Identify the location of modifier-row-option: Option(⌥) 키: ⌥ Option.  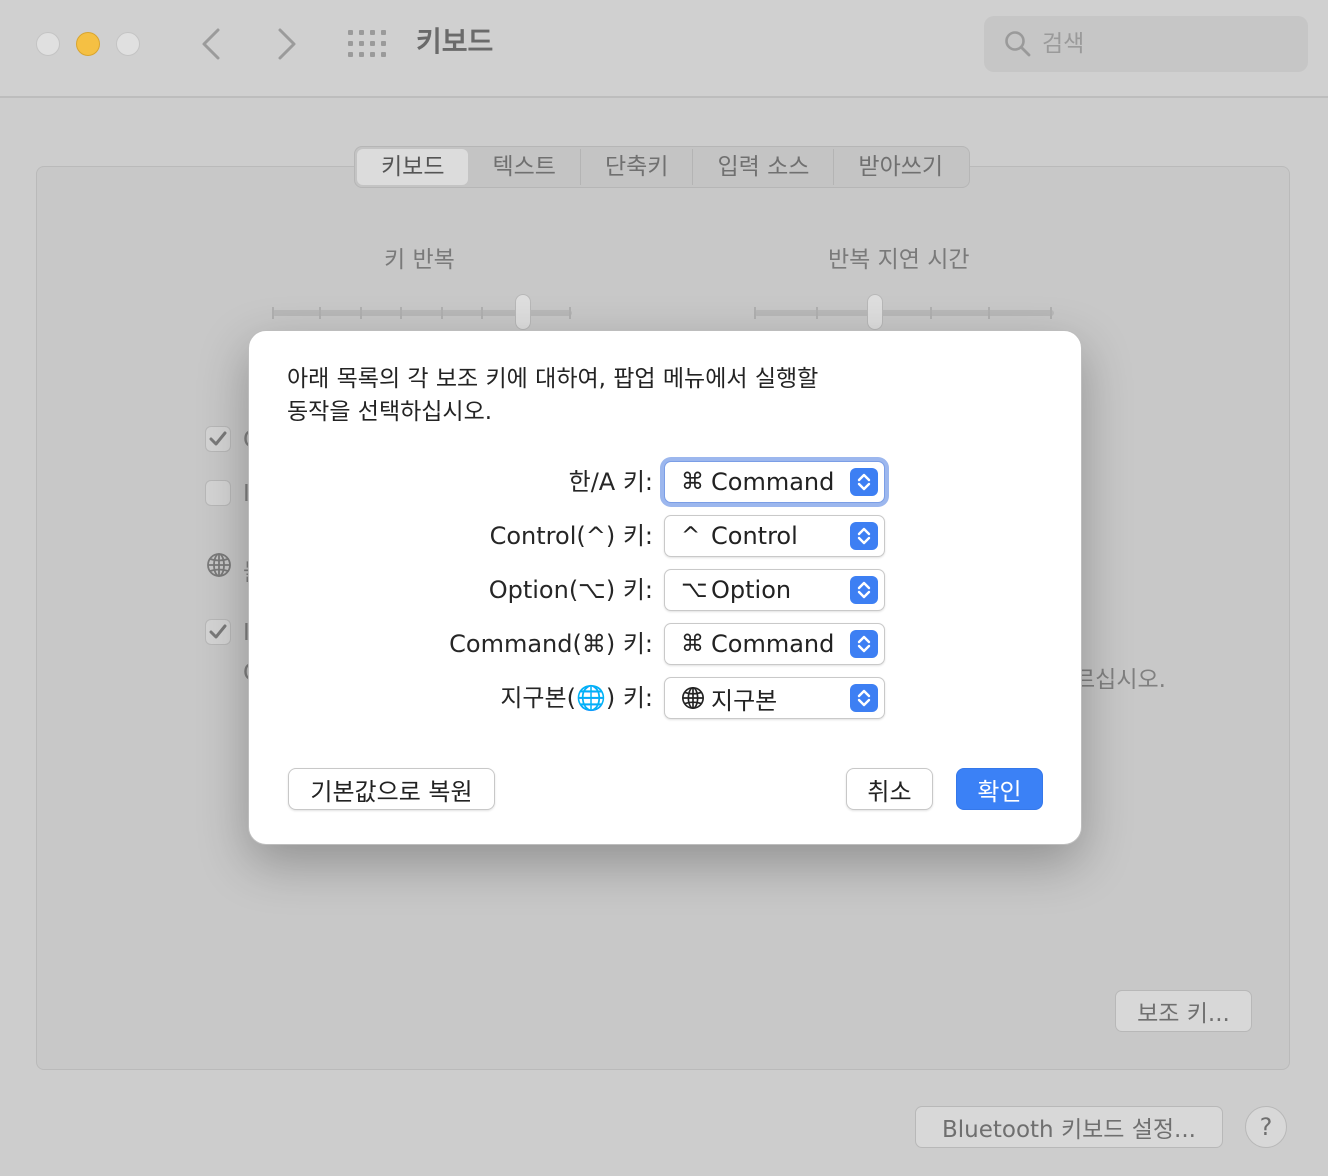
(666, 590).